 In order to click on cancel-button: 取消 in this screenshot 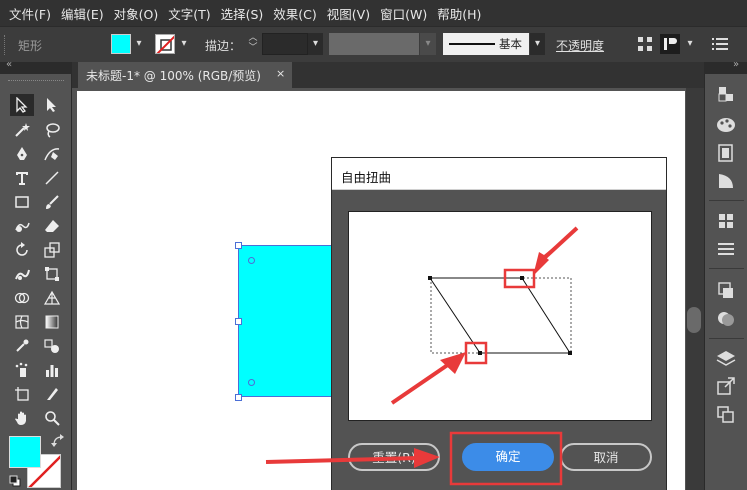, I will do `click(606, 457)`.